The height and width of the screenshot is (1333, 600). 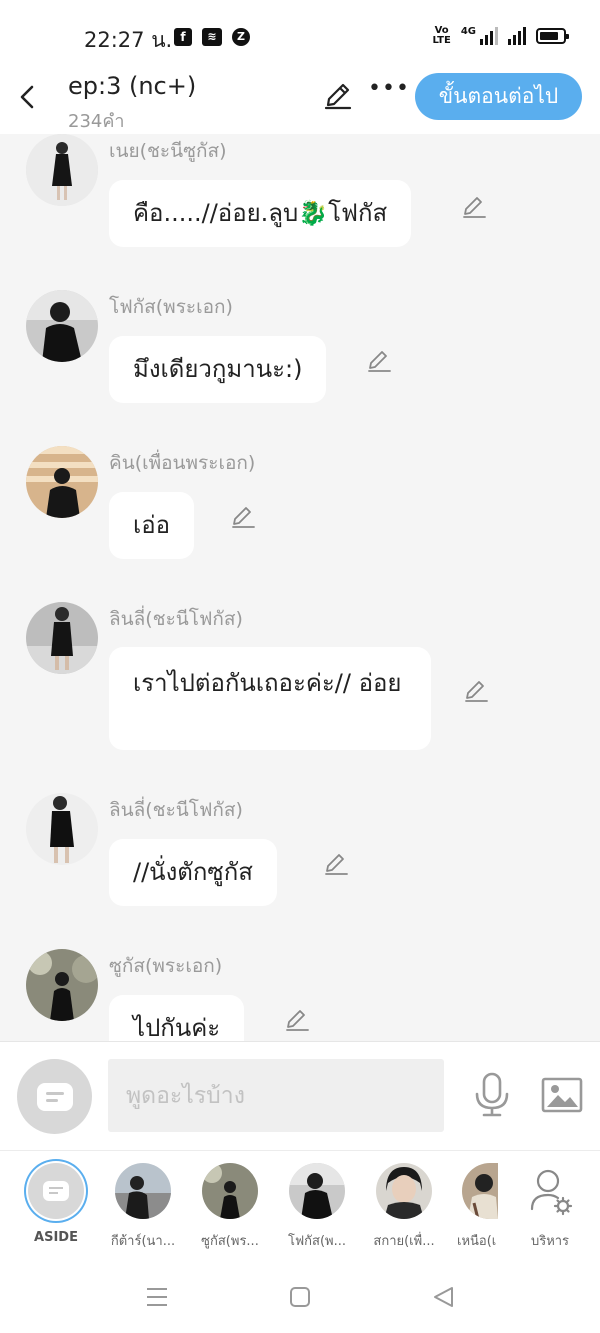 I want to click on user-settings-icon, so click(x=551, y=1192).